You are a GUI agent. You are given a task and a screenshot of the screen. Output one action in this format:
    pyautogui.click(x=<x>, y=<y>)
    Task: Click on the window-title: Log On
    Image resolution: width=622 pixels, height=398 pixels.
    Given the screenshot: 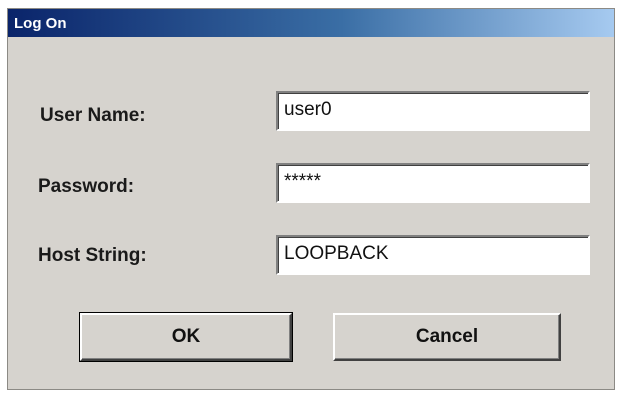 What is the action you would take?
    pyautogui.click(x=40, y=23)
    